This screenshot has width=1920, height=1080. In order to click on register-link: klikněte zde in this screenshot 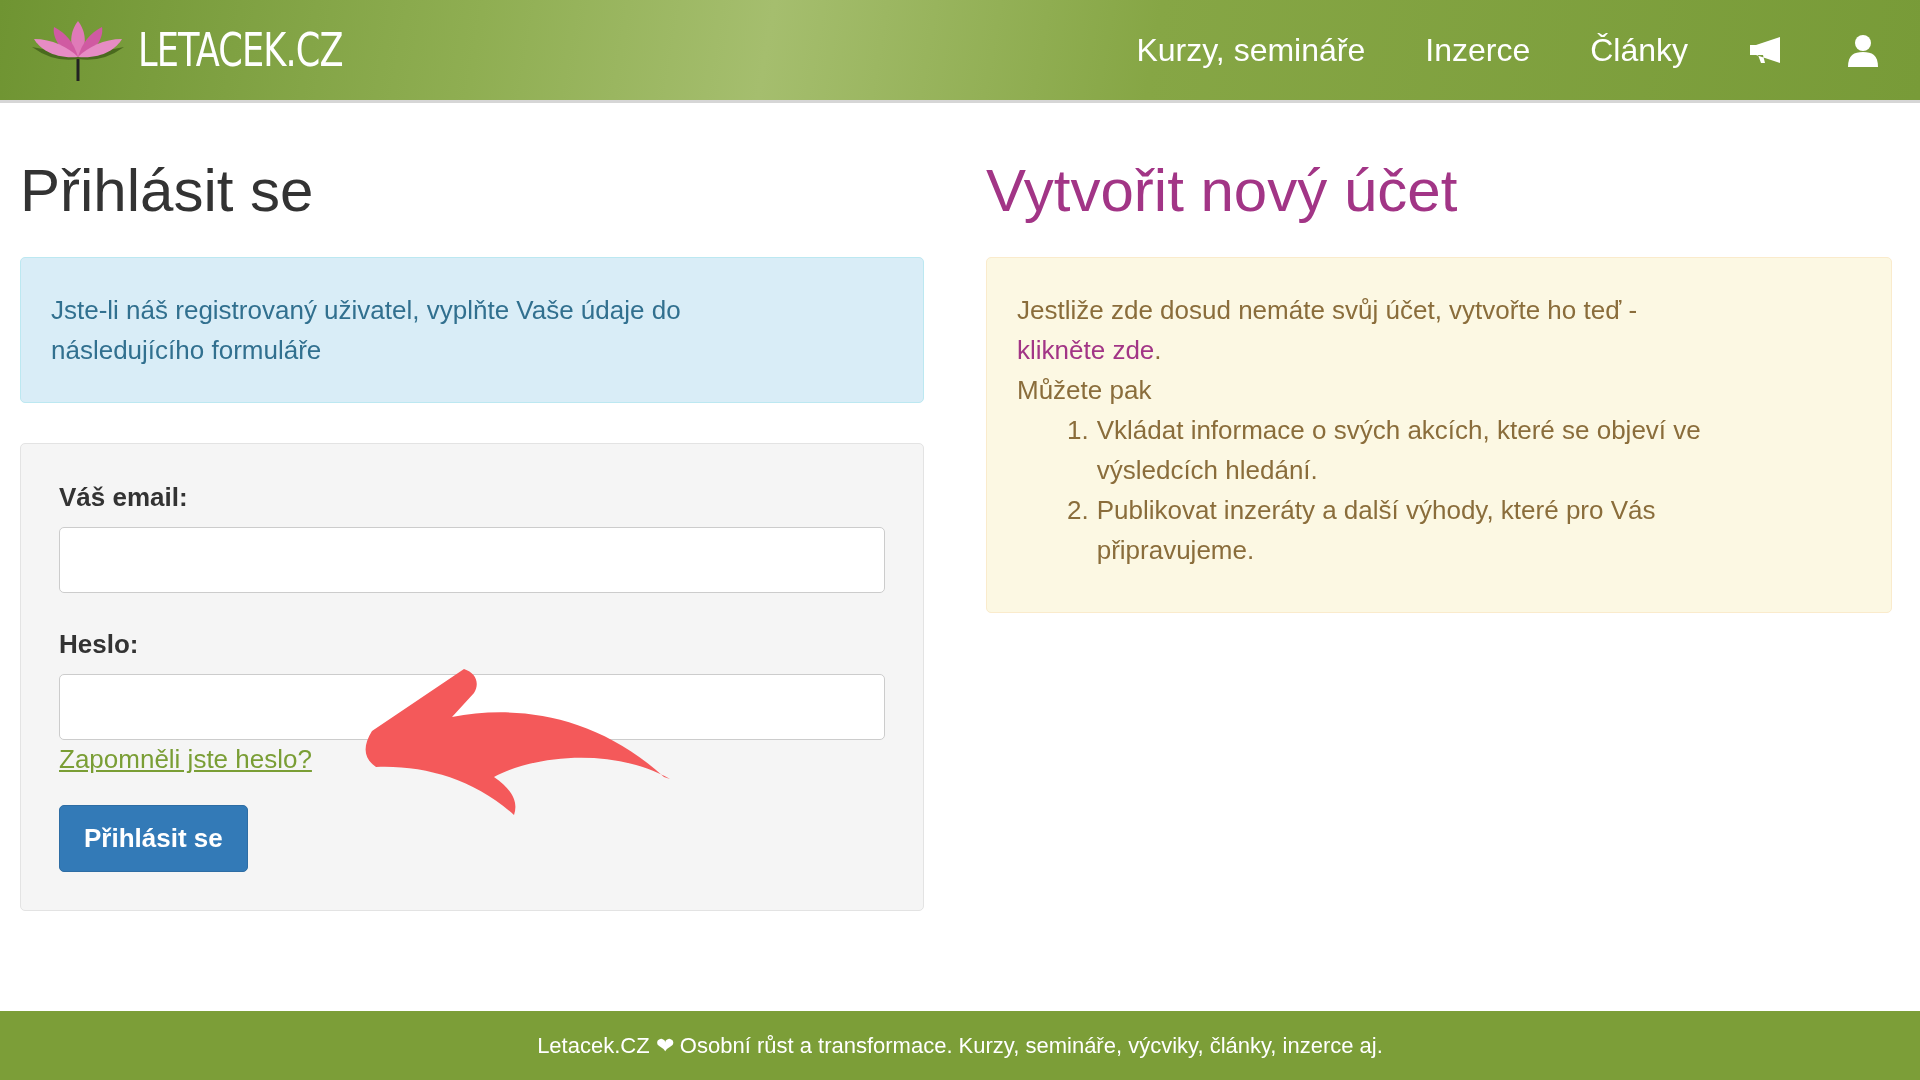, I will do `click(1086, 350)`.